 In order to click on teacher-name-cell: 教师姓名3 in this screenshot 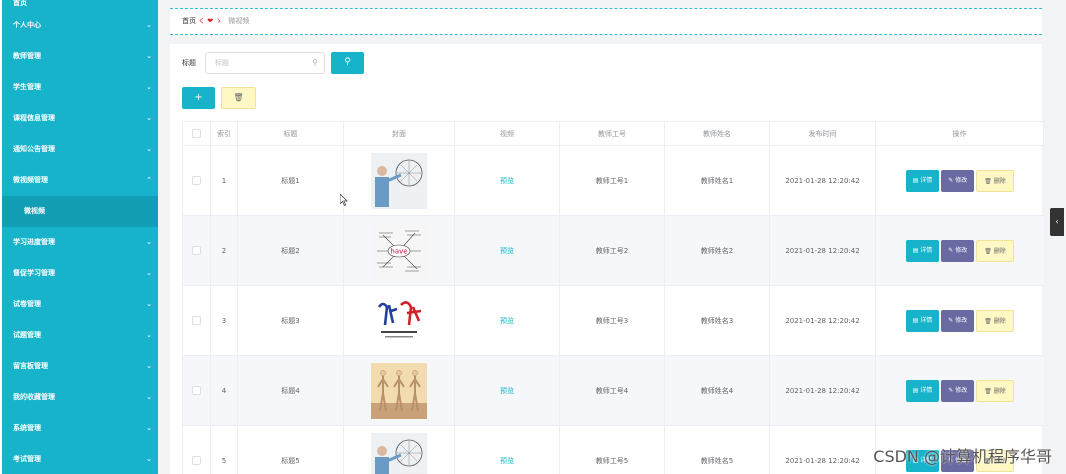, I will do `click(717, 320)`.